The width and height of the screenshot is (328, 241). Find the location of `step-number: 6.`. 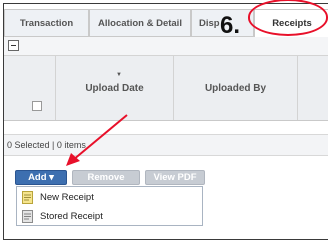

step-number: 6. is located at coordinates (230, 25).